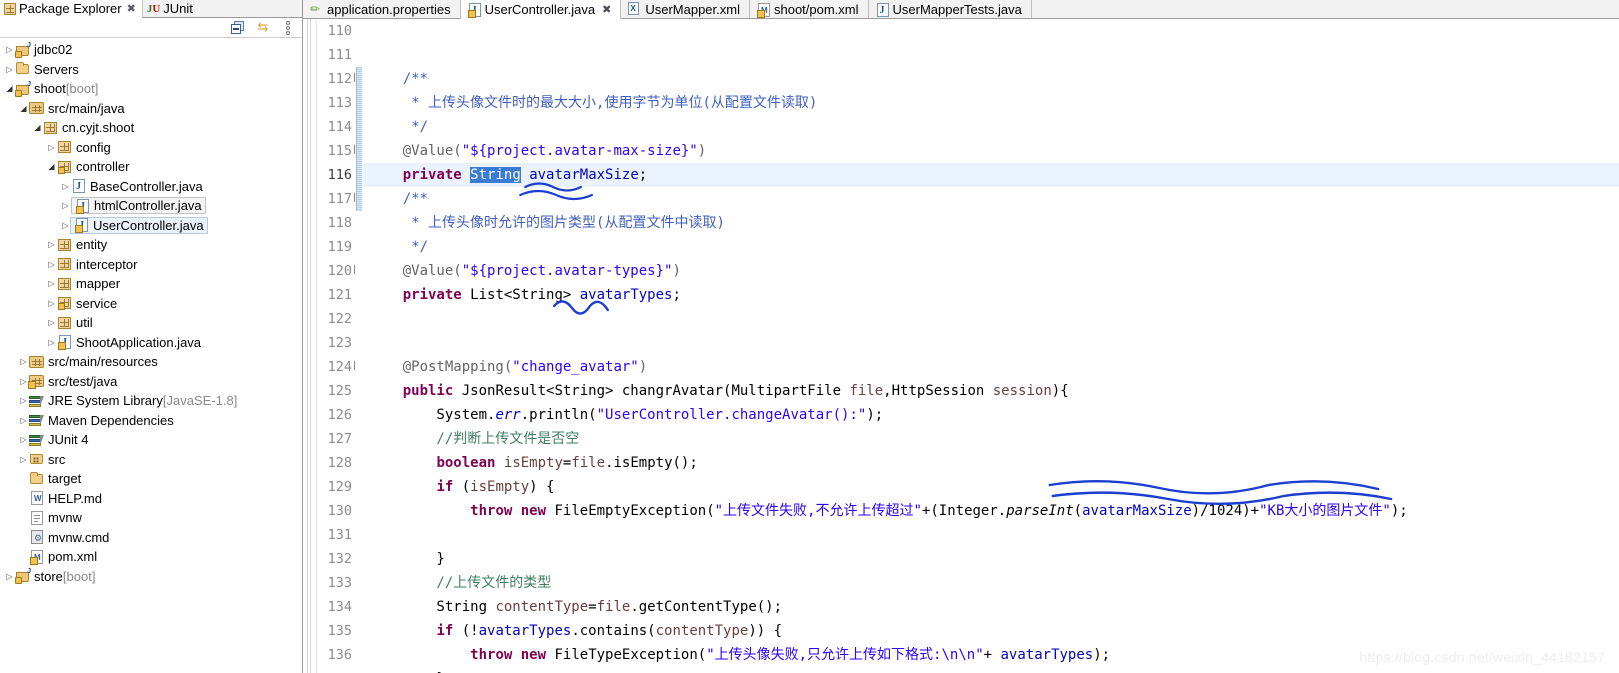 This screenshot has height=673, width=1619. What do you see at coordinates (151, 499) in the screenshot?
I see `tree-item-help-md: W HELP.md` at bounding box center [151, 499].